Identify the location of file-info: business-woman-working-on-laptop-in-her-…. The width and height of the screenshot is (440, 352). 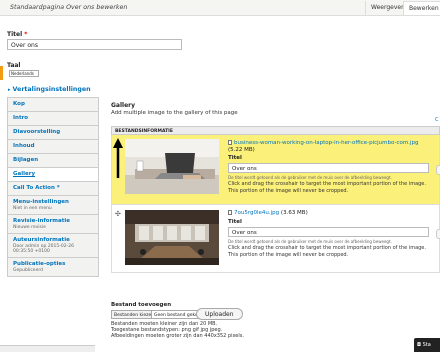
(323, 146).